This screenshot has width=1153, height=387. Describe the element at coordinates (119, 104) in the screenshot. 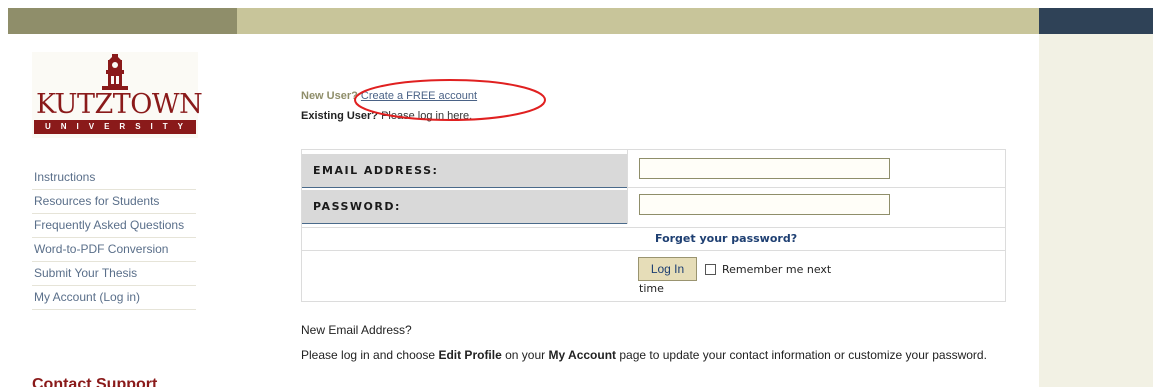

I see `logo-wordmark: KUTZTOWN` at that location.